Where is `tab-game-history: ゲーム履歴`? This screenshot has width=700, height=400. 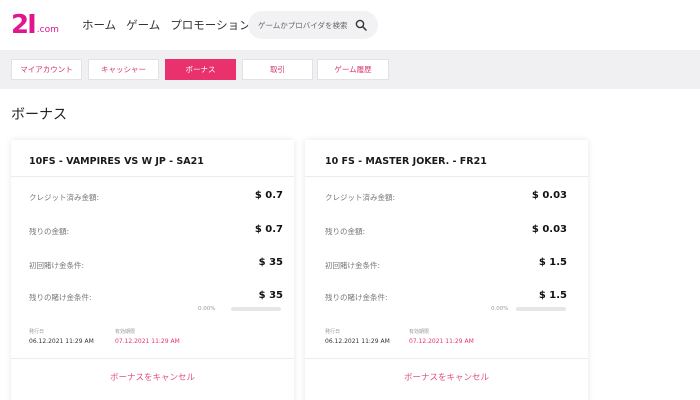 tab-game-history: ゲーム履歴 is located at coordinates (353, 69).